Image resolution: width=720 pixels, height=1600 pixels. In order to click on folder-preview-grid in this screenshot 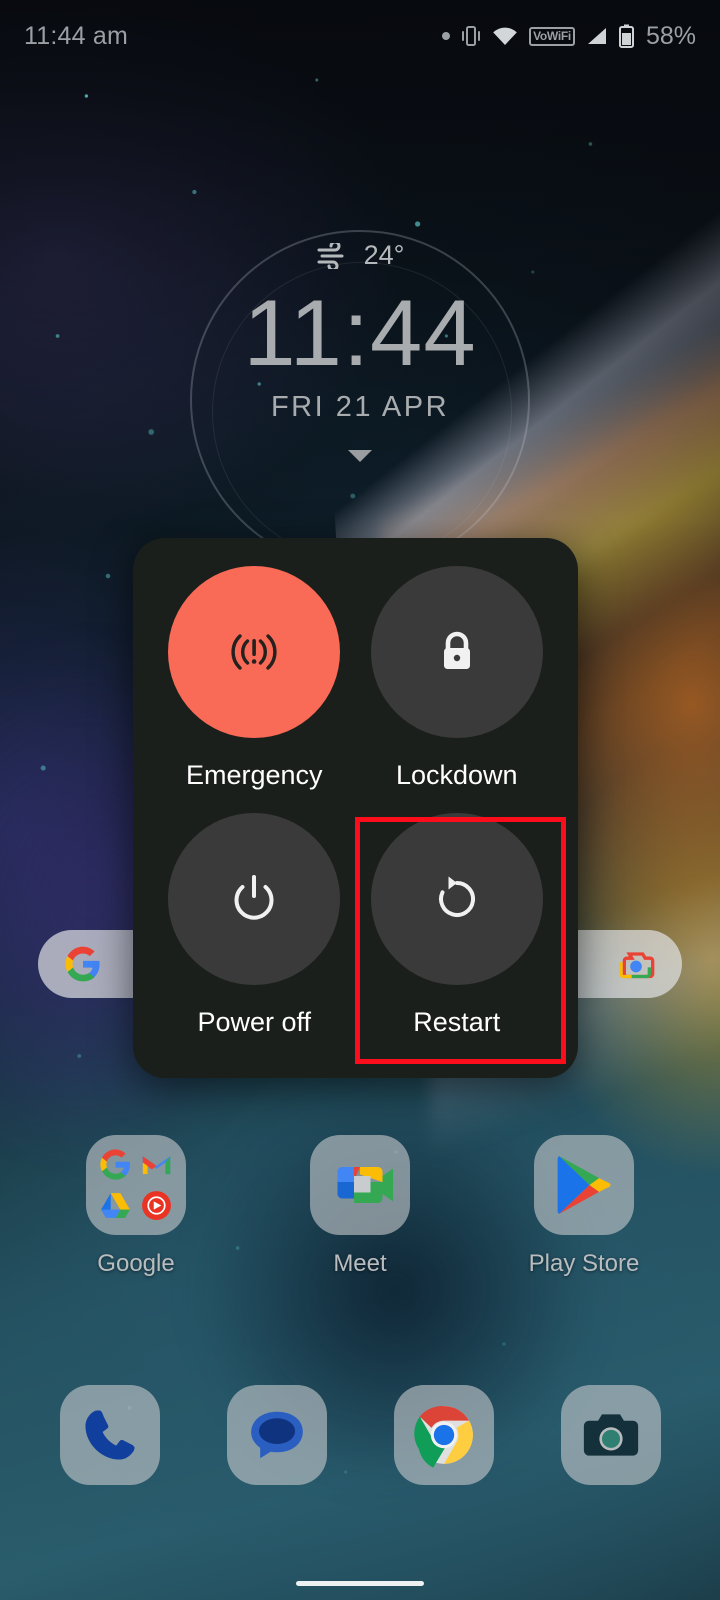, I will do `click(136, 1185)`.